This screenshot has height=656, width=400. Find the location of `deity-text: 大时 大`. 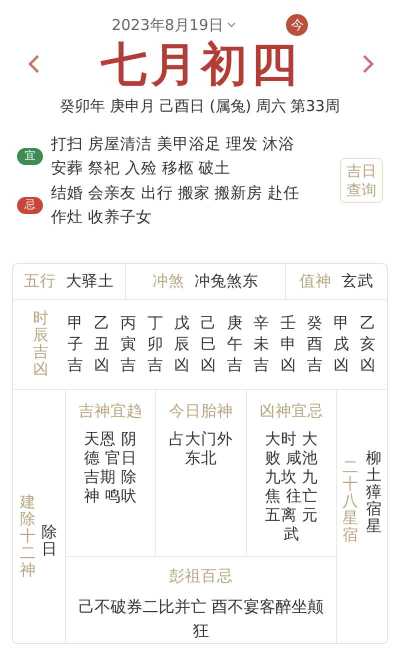

deity-text: 大时 大 is located at coordinates (291, 439).